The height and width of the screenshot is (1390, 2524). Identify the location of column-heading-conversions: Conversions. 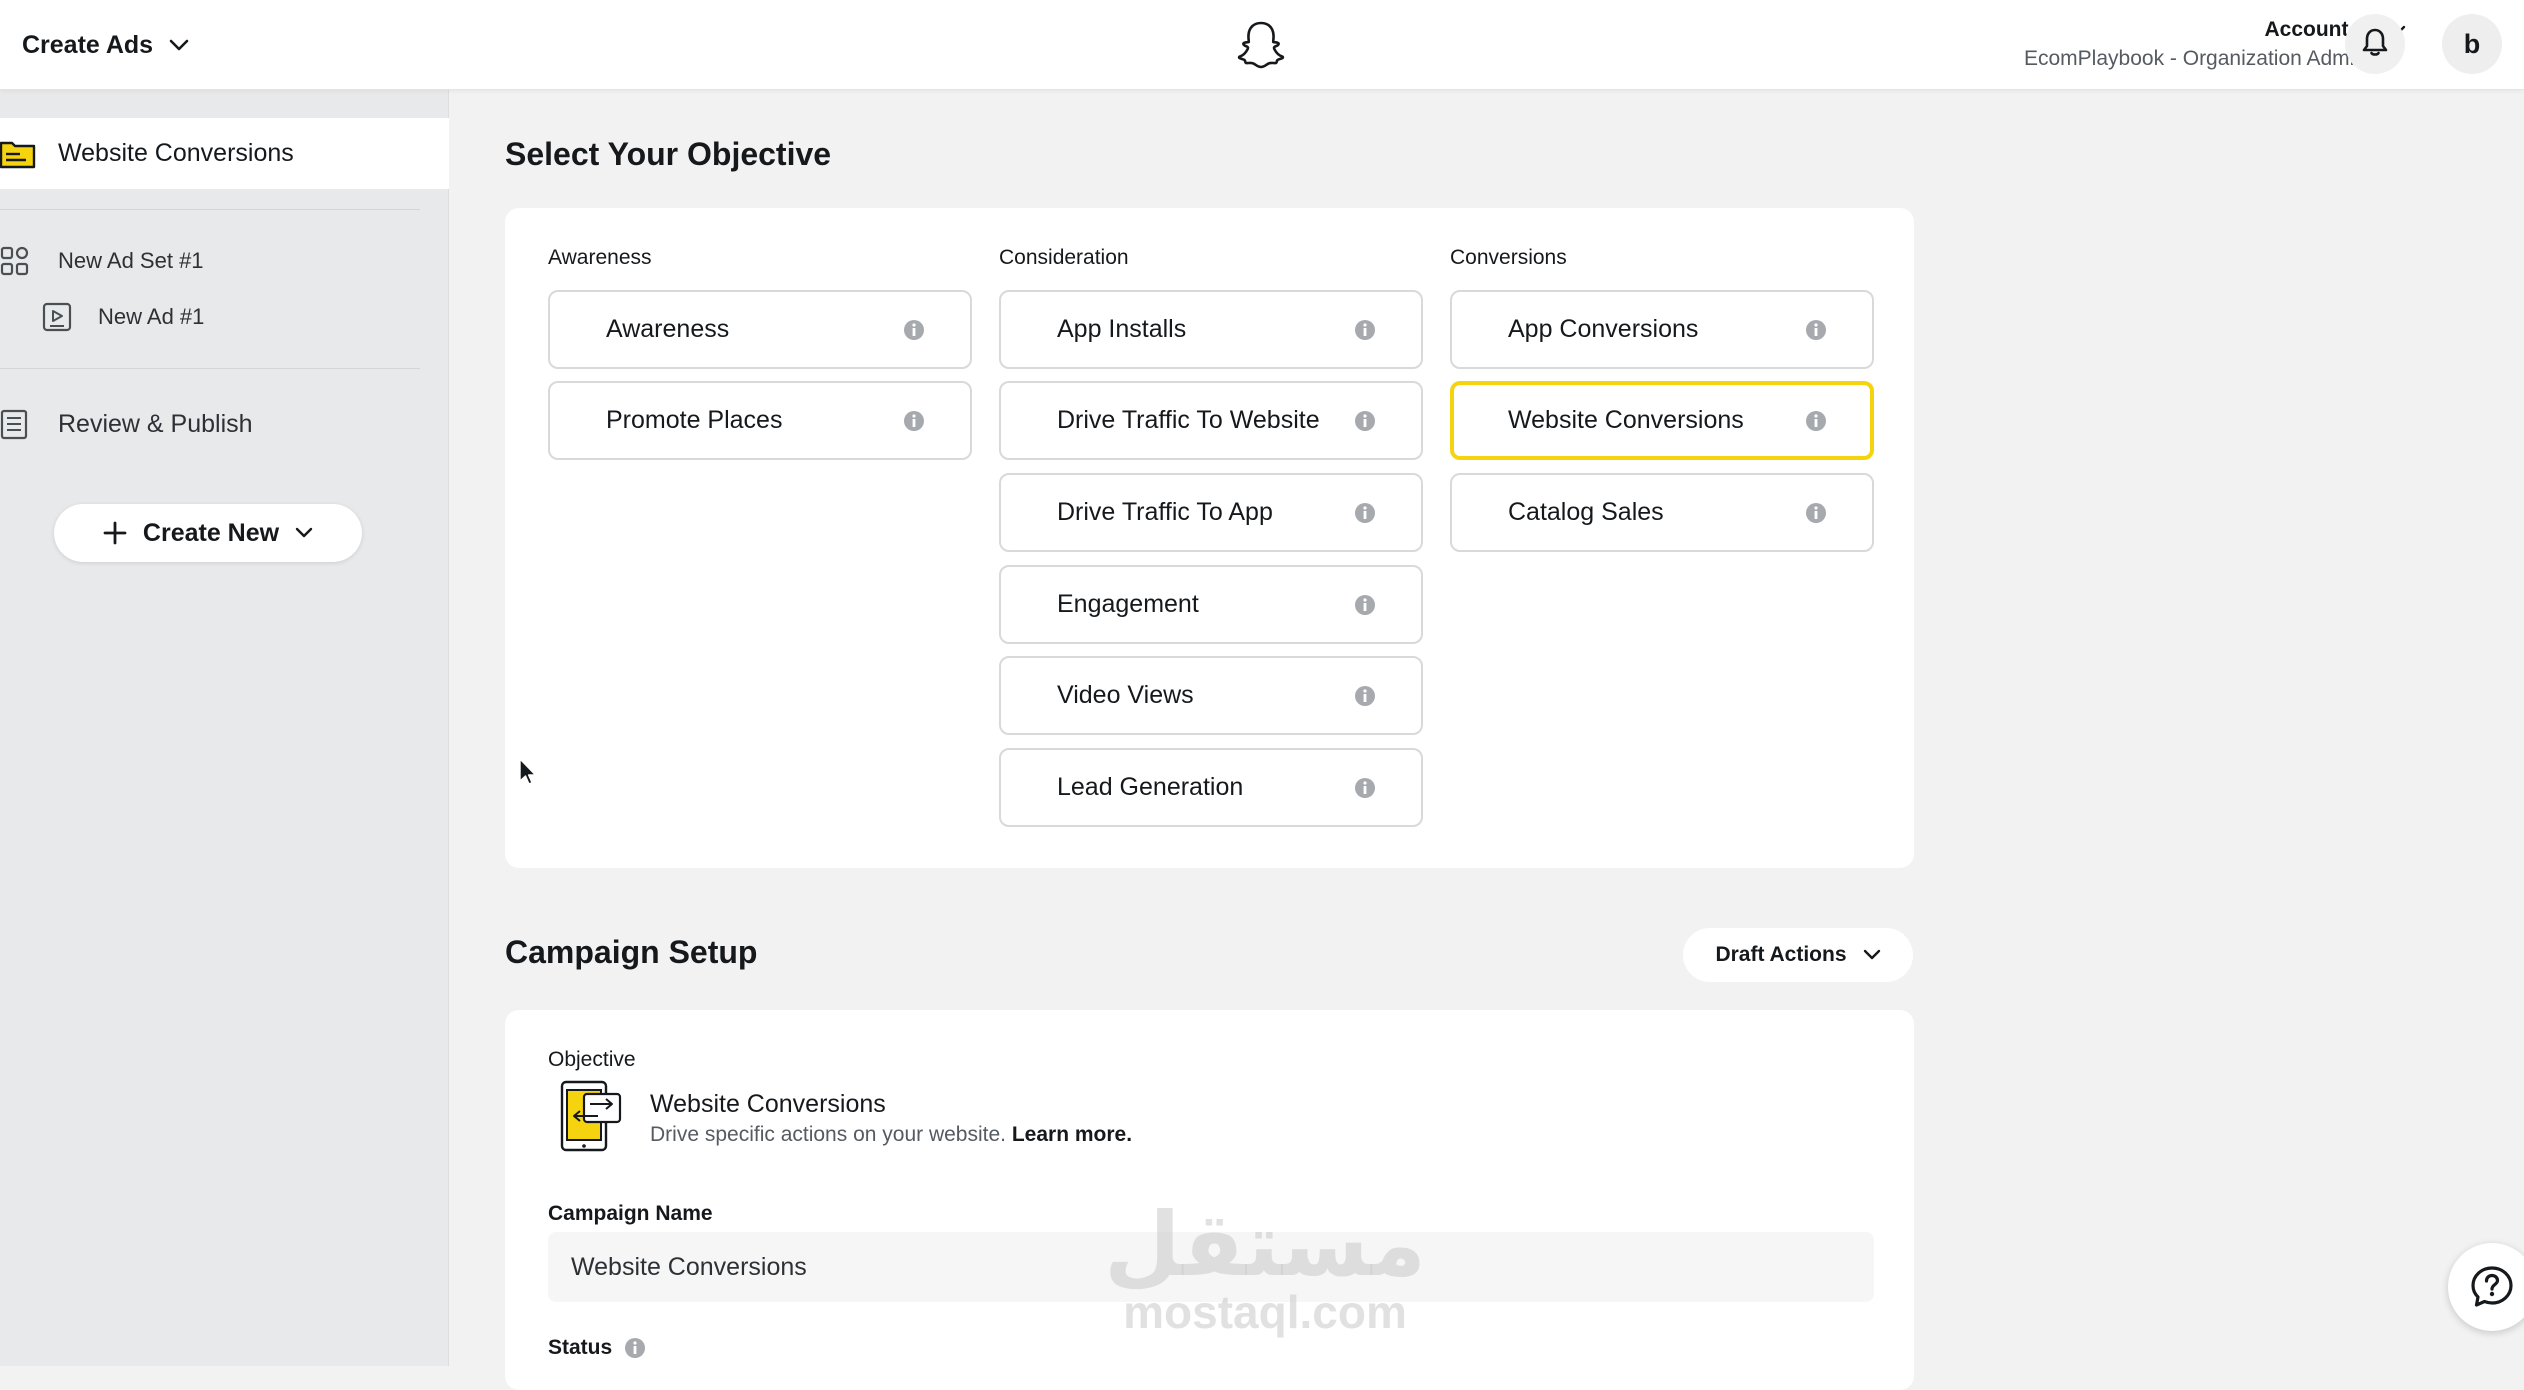
(1508, 257).